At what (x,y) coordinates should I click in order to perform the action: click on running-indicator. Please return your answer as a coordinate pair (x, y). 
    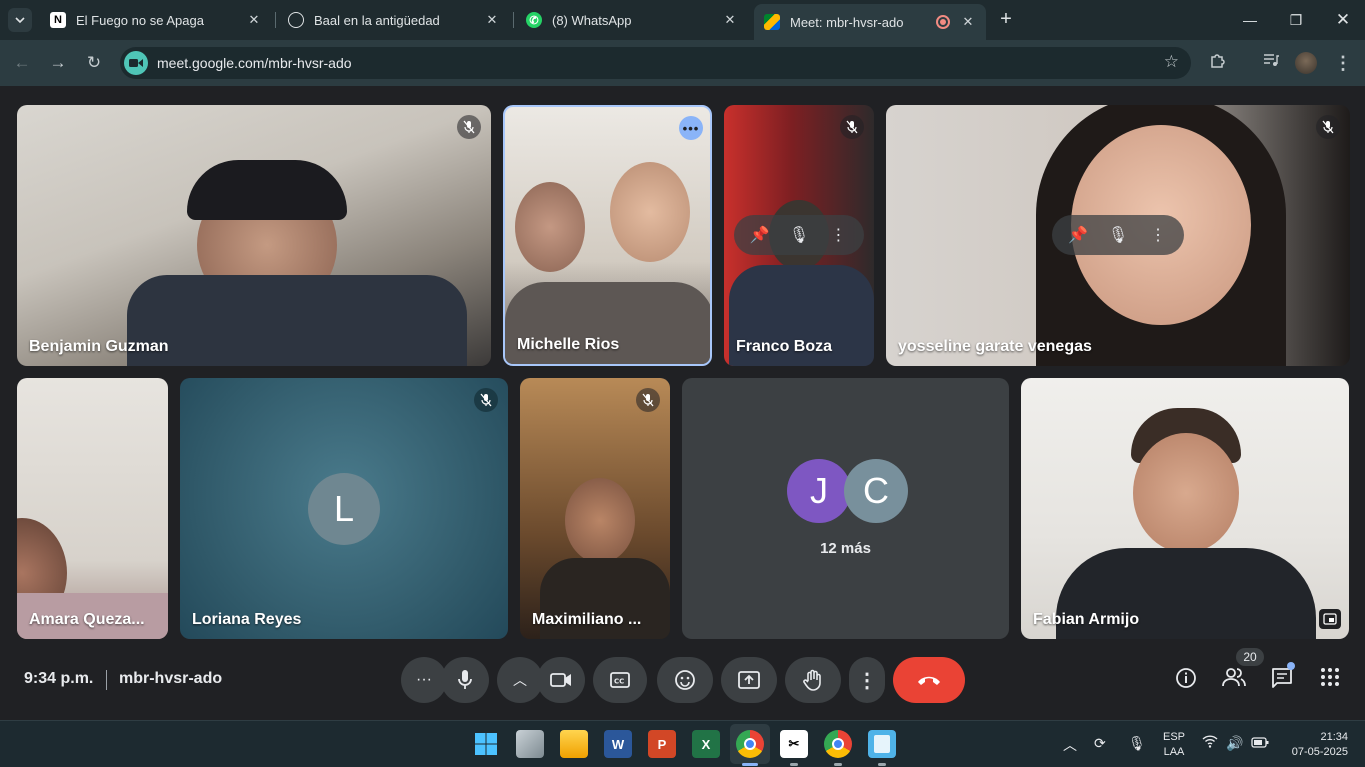
    Looking at the image, I should click on (794, 764).